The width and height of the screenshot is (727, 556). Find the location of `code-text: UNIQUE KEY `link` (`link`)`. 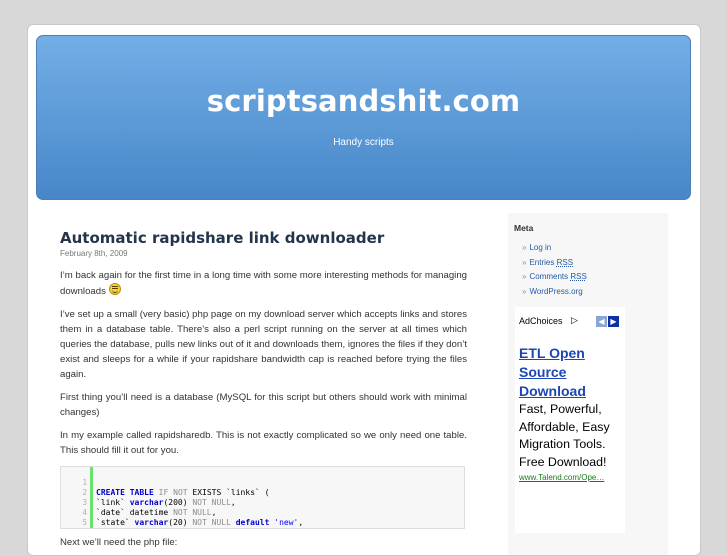

code-text: UNIQUE KEY `link` (`link`) is located at coordinates (158, 528).